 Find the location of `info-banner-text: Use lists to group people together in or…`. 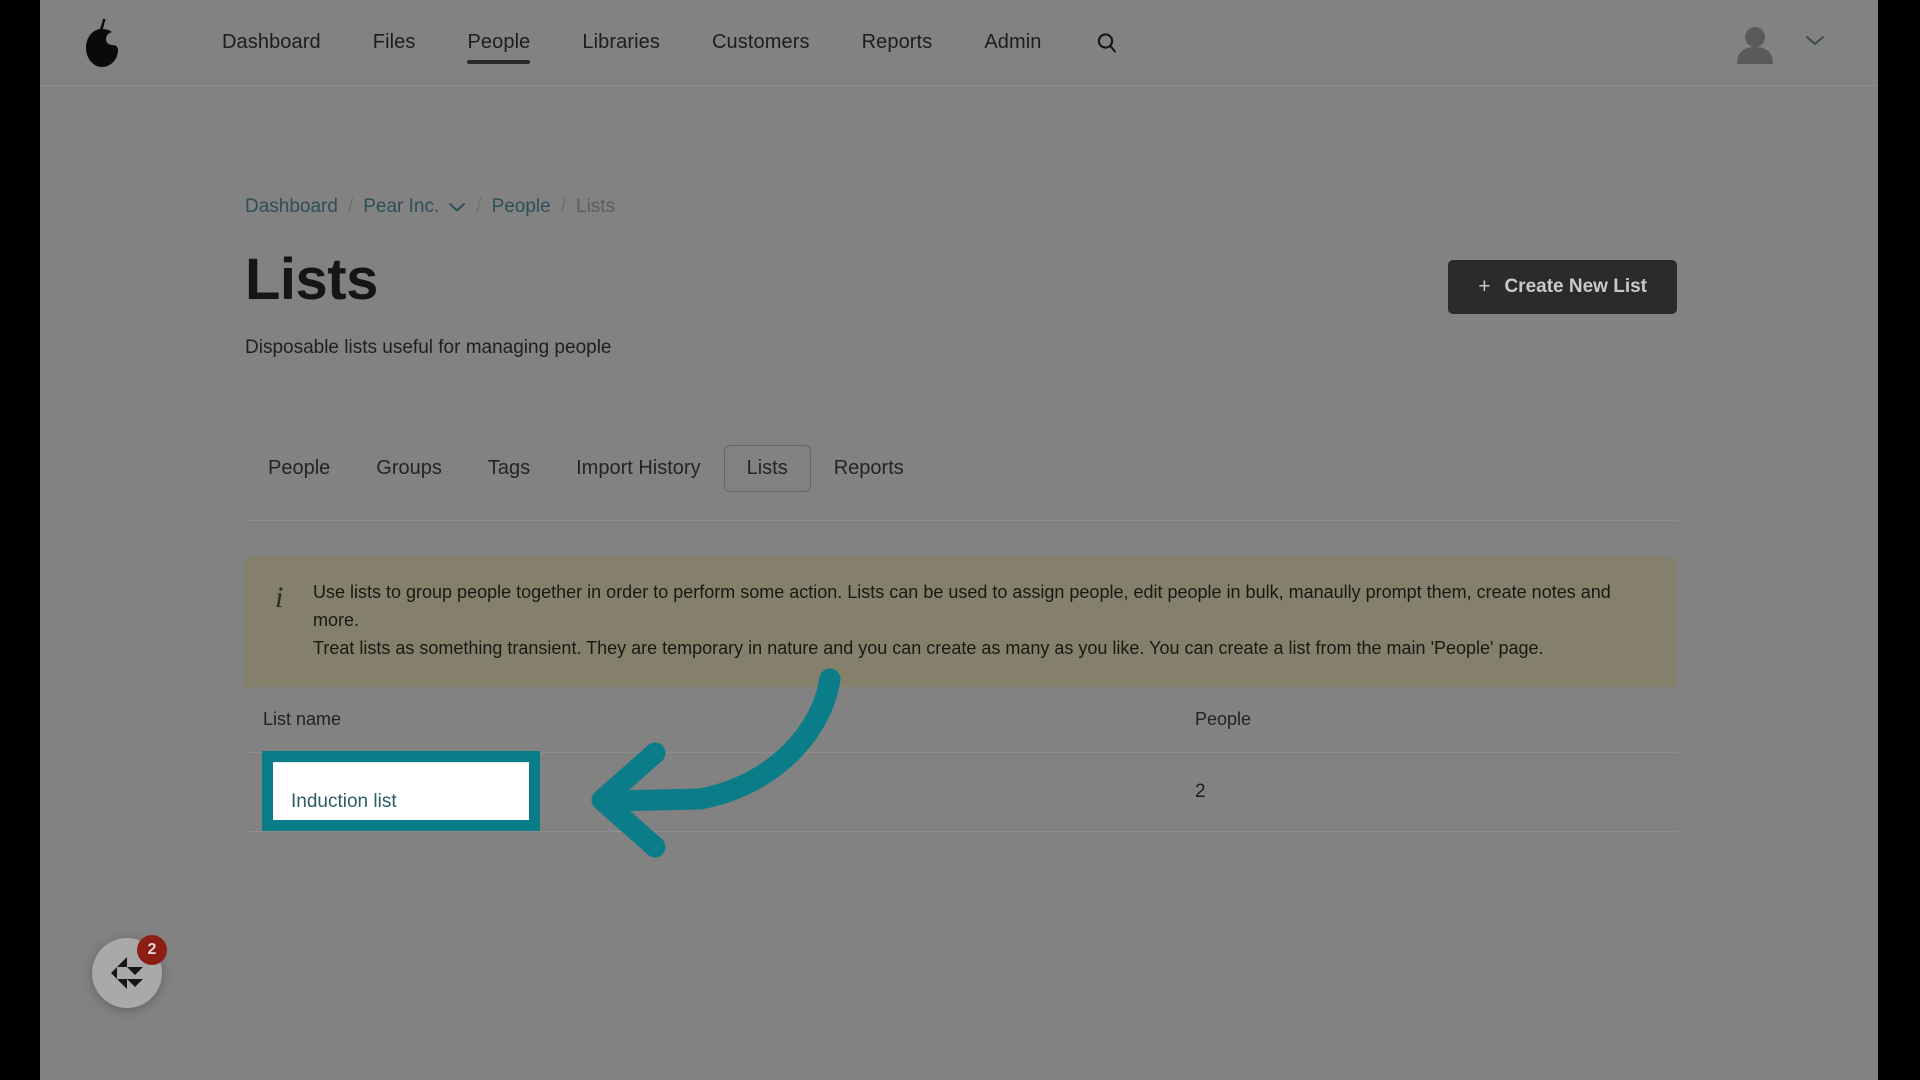

info-banner-text: Use lists to group people together in or… is located at coordinates (982, 621).